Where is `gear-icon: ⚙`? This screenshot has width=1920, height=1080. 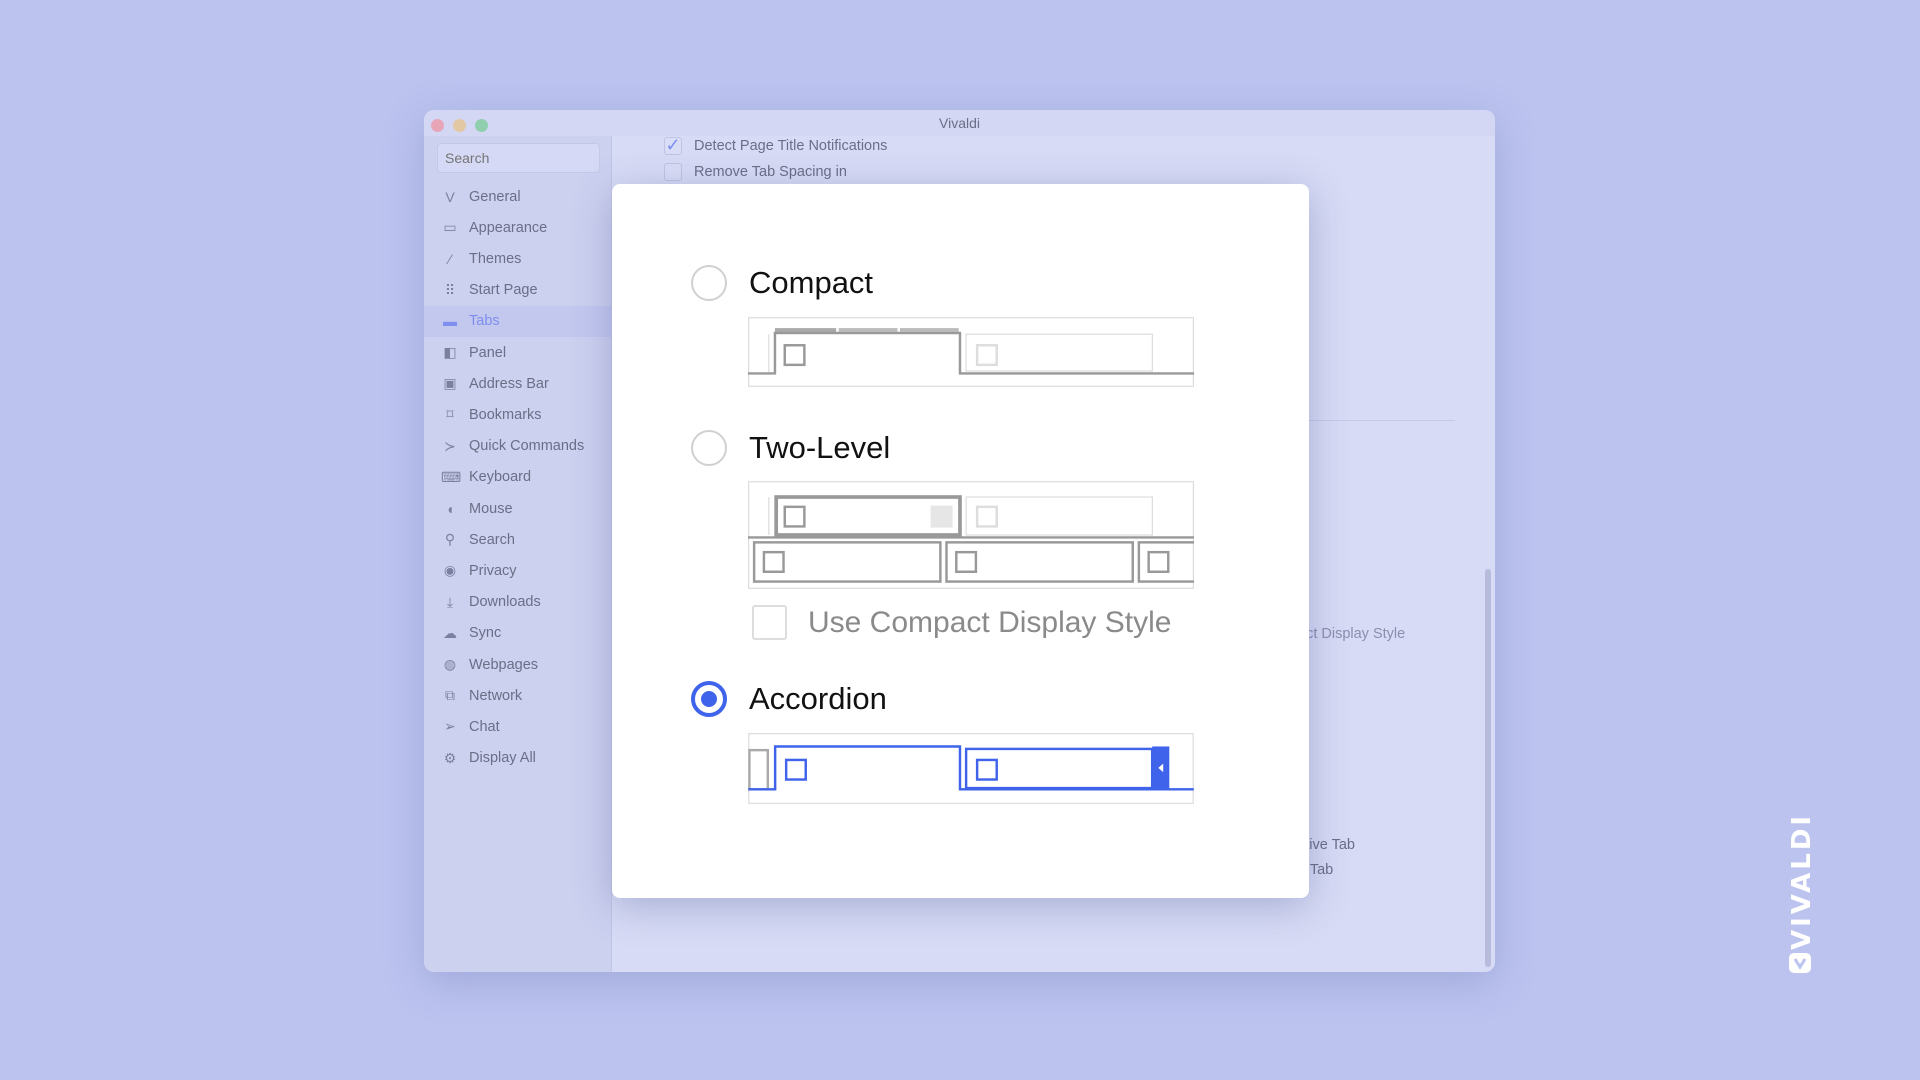 gear-icon: ⚙ is located at coordinates (450, 757).